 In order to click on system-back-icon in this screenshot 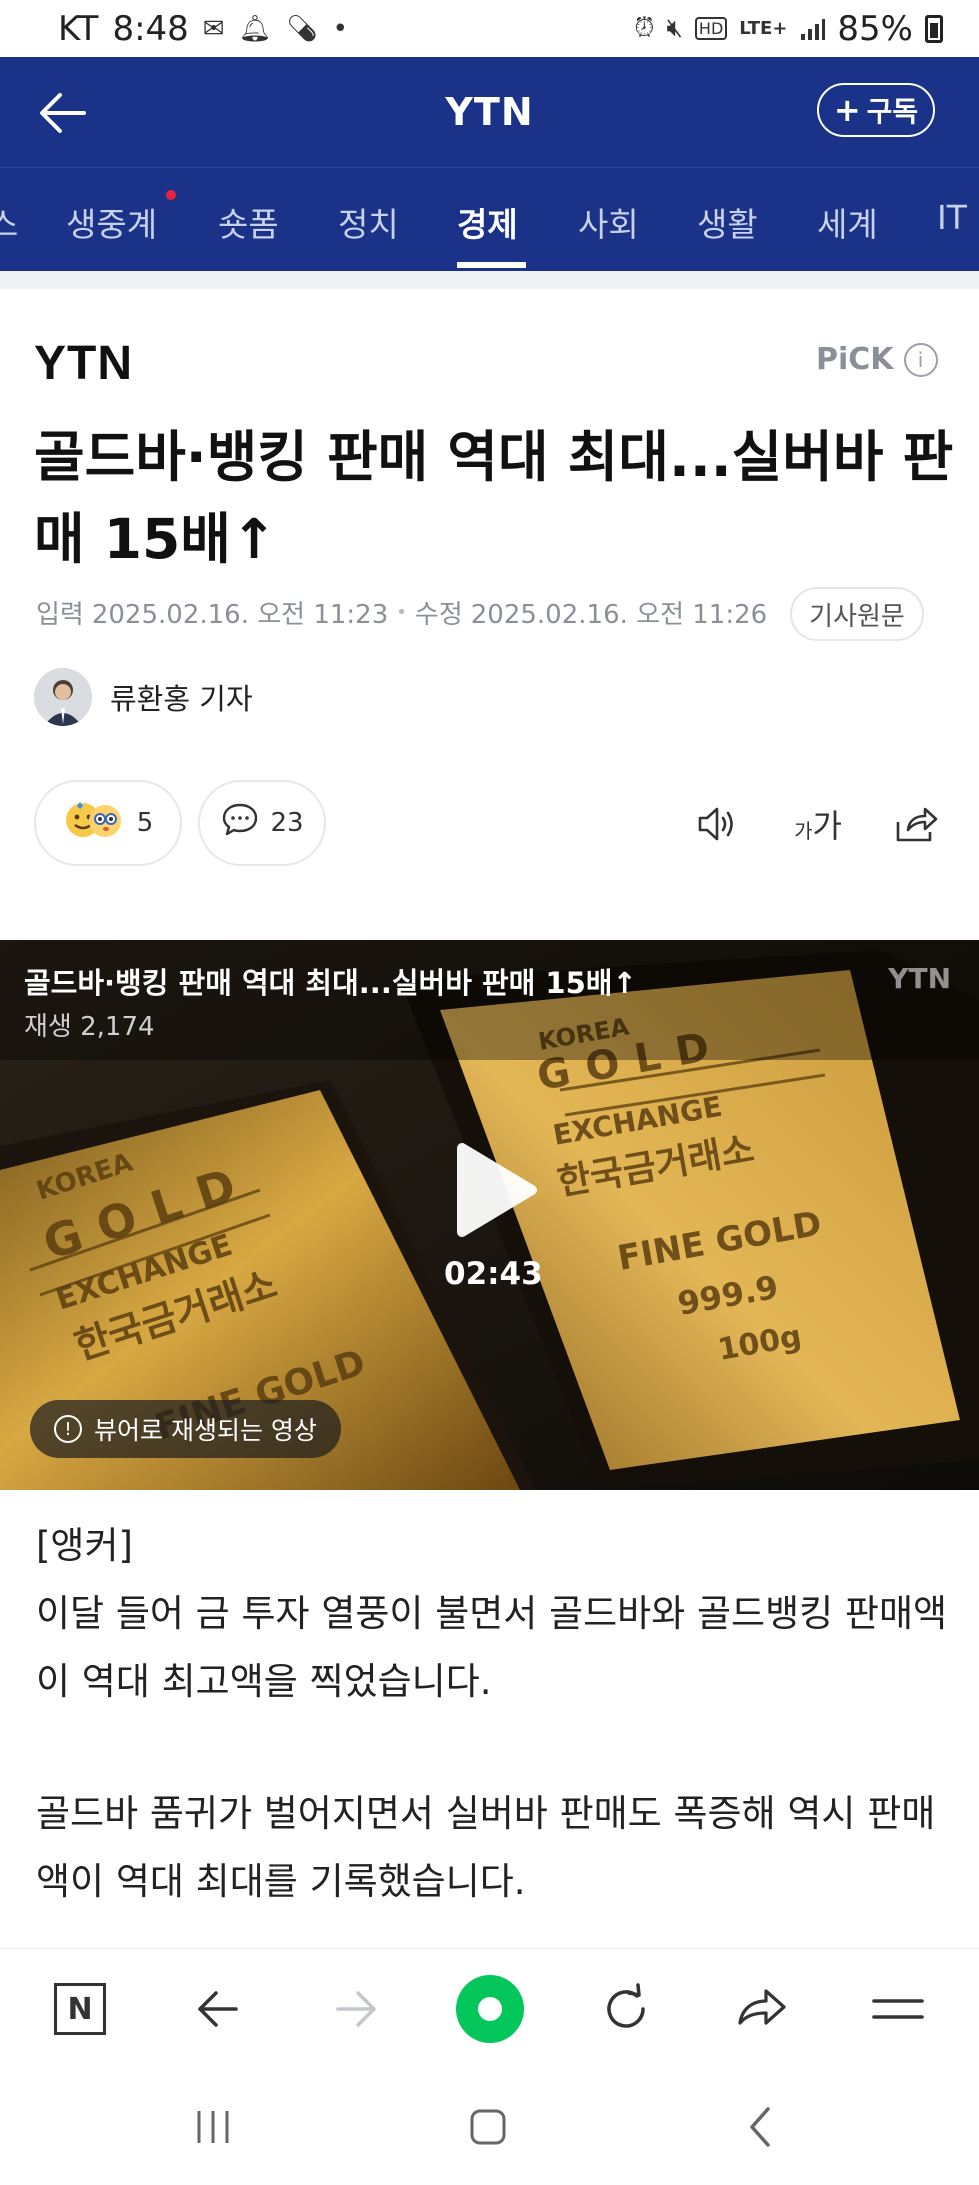, I will do `click(760, 2127)`.